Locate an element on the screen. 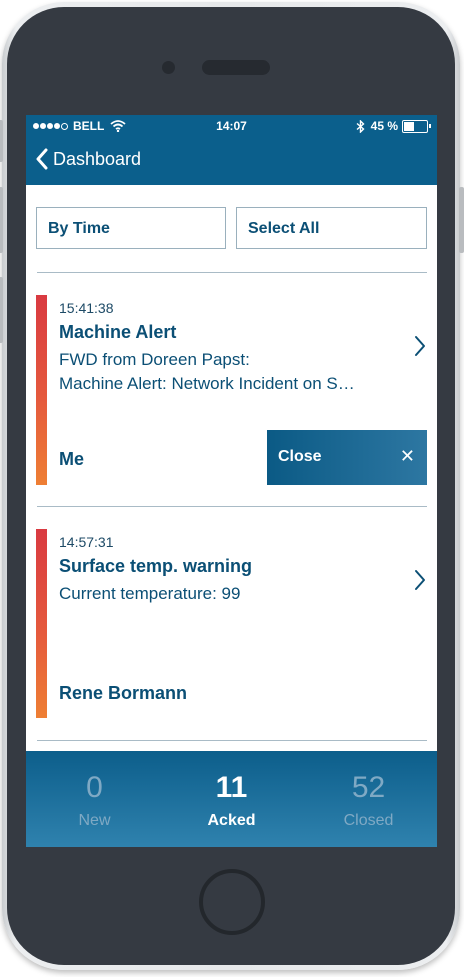 This screenshot has height=977, width=464. select-all-button: Select All is located at coordinates (331, 228).